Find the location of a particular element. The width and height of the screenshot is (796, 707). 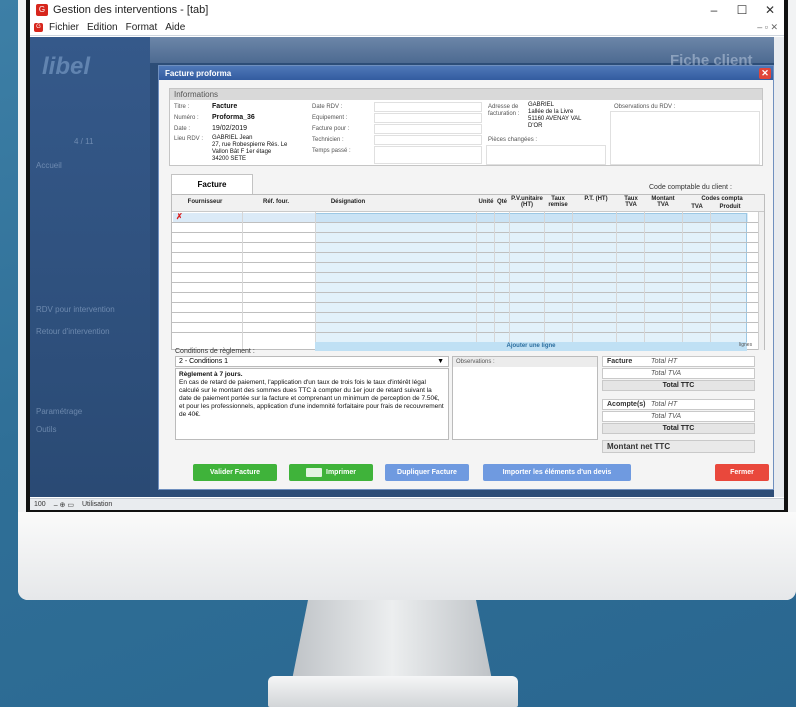

sidebar-pager: 4 / 11 is located at coordinates (83, 141).